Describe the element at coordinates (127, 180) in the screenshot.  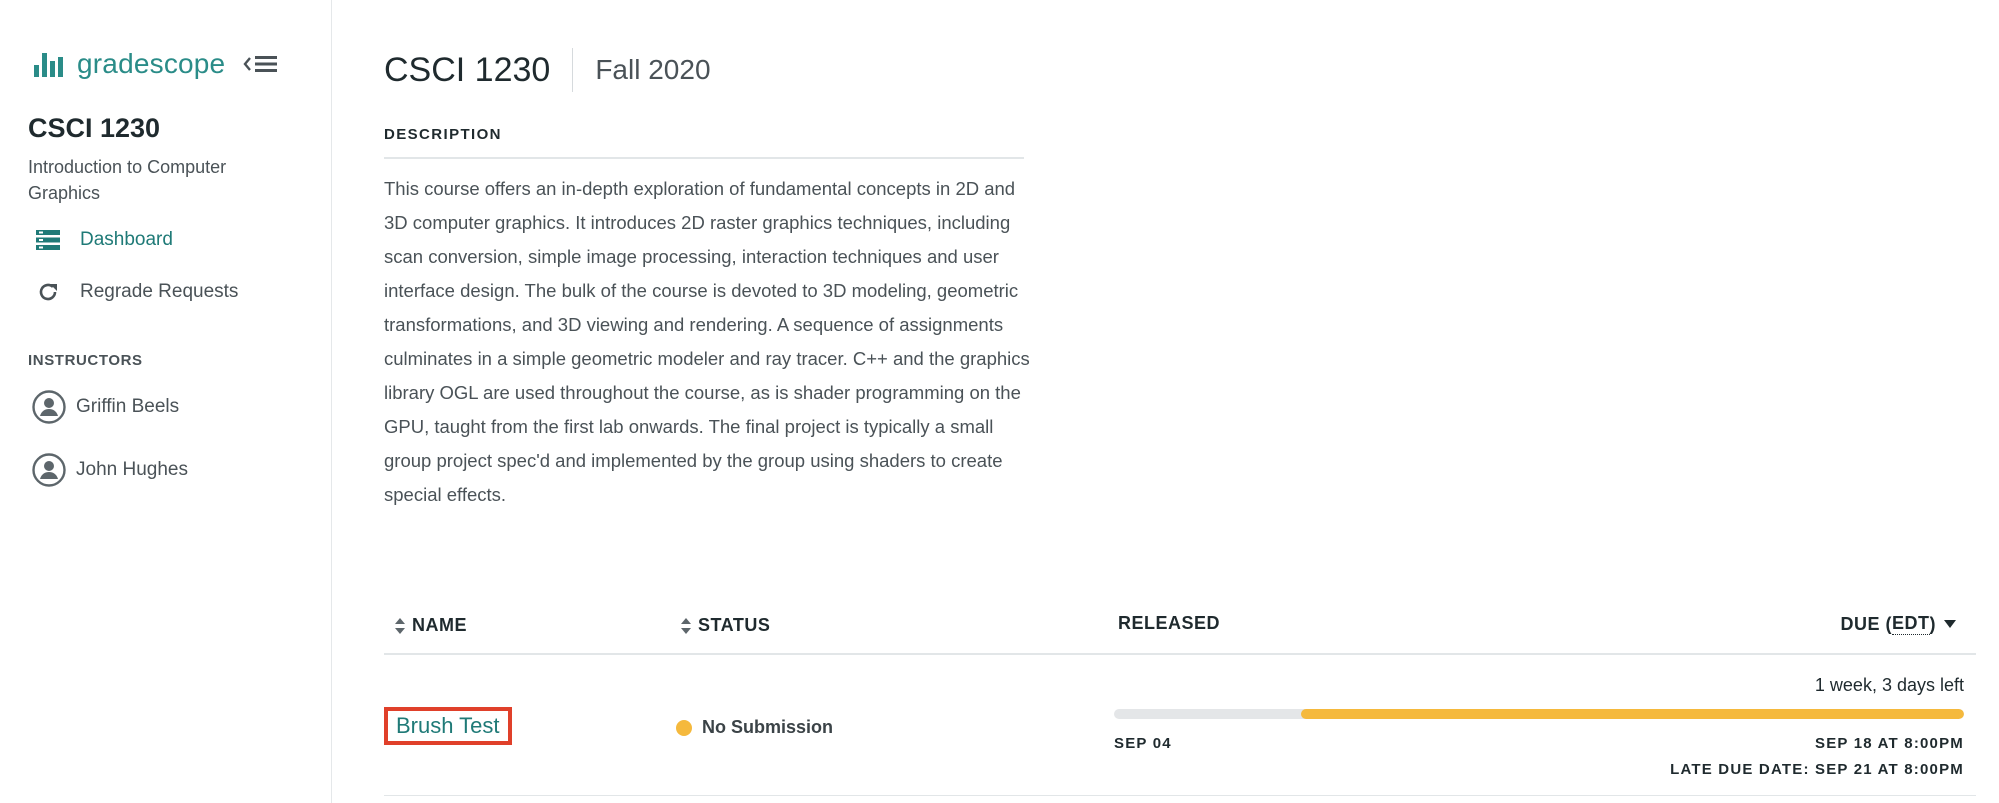
I see `sidebar-course-name: Introduction to Computer Graphics` at that location.